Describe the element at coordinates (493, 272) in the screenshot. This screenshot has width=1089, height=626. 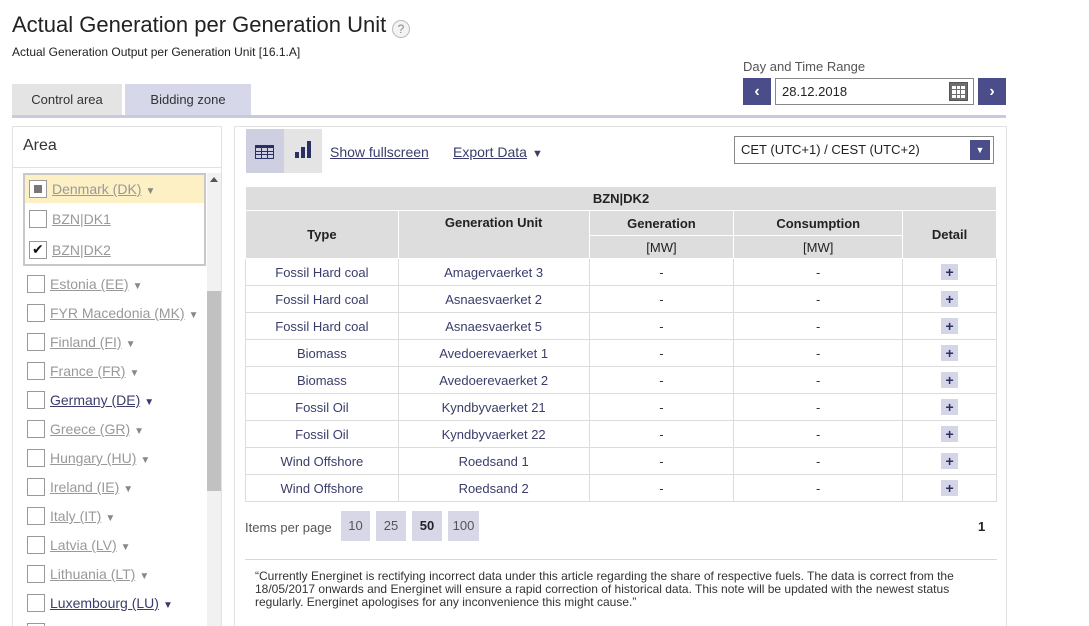
I see `cell-generation-unit: Amagervaerket 3` at that location.